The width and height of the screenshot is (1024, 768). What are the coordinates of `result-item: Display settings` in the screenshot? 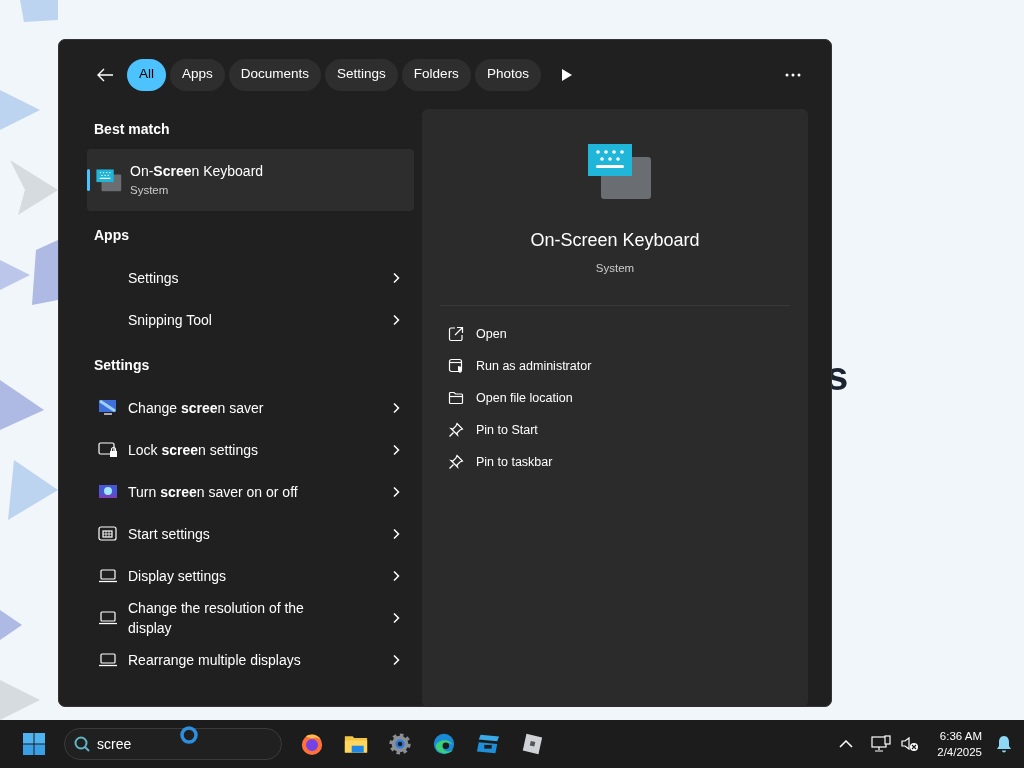 It's located at (250, 576).